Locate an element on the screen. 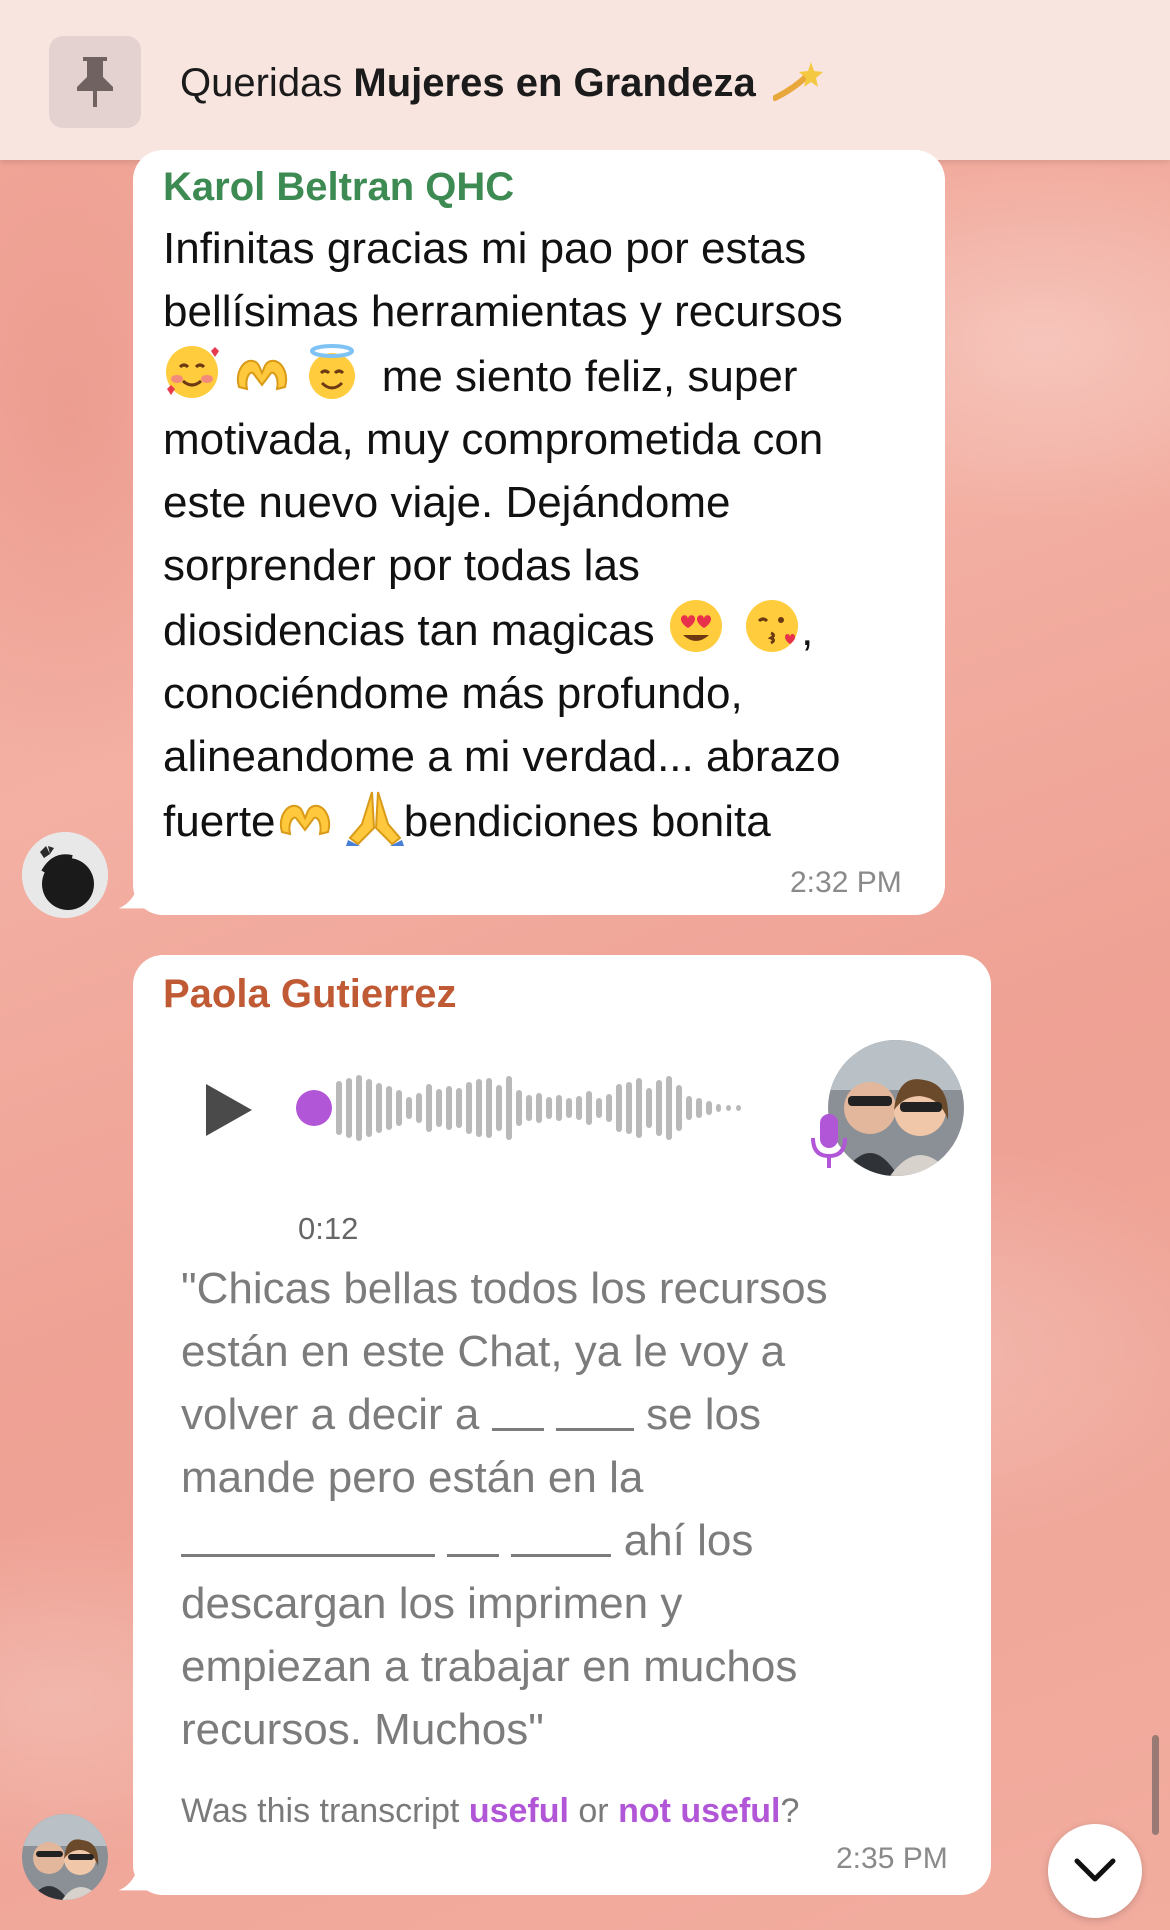 Image resolution: width=1170 pixels, height=1930 pixels. feedback-middle: or is located at coordinates (593, 1811).